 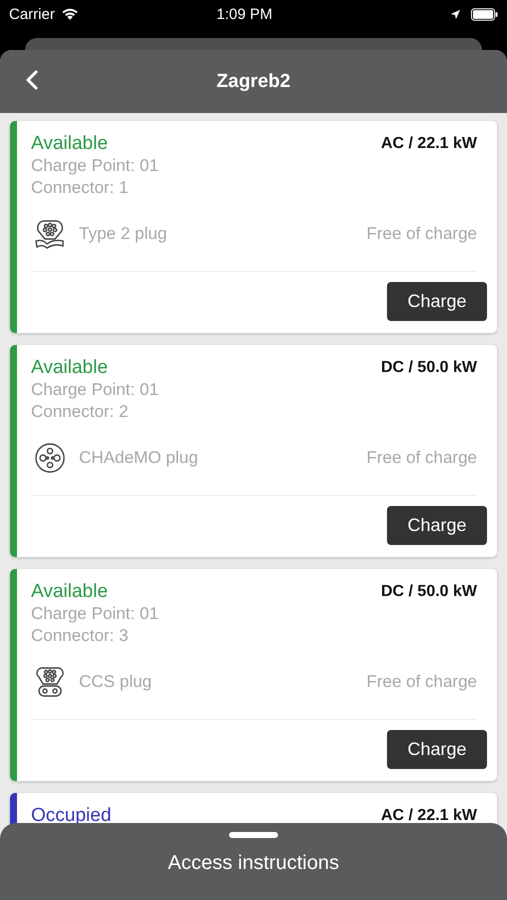 I want to click on bottom-sheet: Access instructions, so click(x=253, y=861).